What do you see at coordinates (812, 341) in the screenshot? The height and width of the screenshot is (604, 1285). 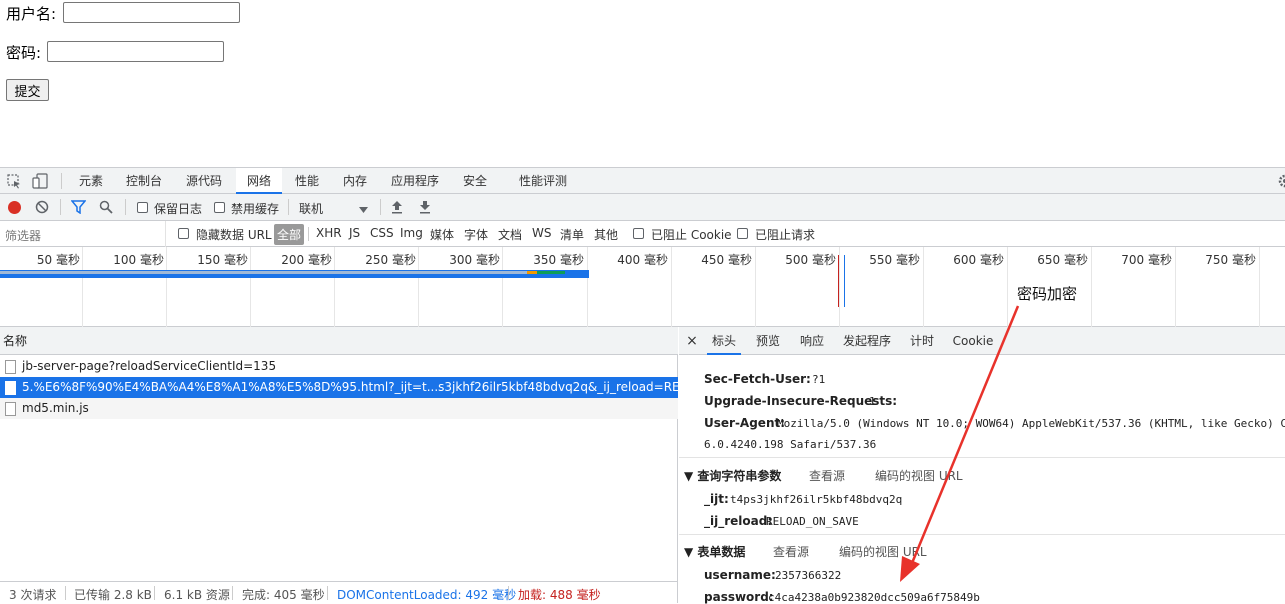 I see `tab-response: 响应` at bounding box center [812, 341].